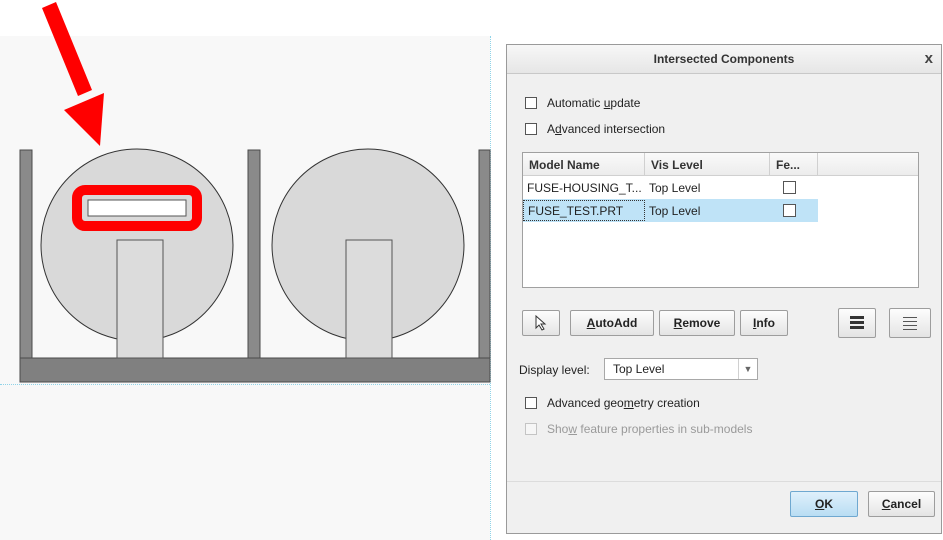 The width and height of the screenshot is (943, 540). I want to click on display-level-value: Top Level, so click(639, 369).